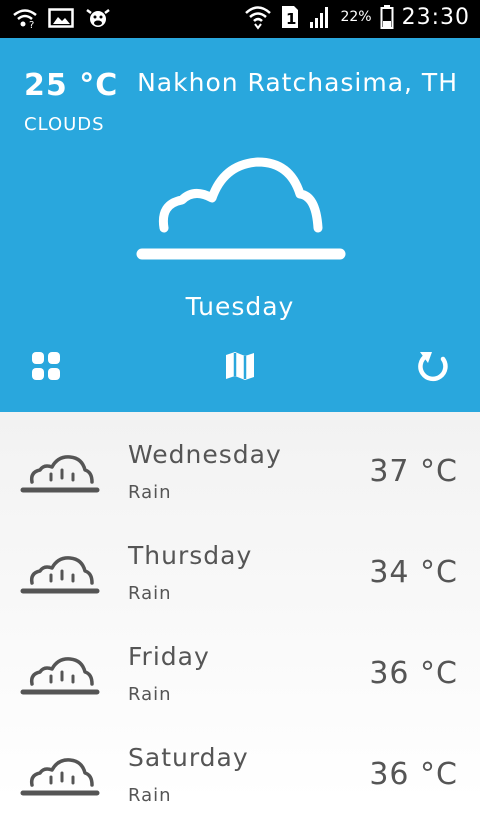 The height and width of the screenshot is (823, 480). What do you see at coordinates (240, 672) in the screenshot?
I see `forecast-row-friday: Friday Rain 36 °C` at bounding box center [240, 672].